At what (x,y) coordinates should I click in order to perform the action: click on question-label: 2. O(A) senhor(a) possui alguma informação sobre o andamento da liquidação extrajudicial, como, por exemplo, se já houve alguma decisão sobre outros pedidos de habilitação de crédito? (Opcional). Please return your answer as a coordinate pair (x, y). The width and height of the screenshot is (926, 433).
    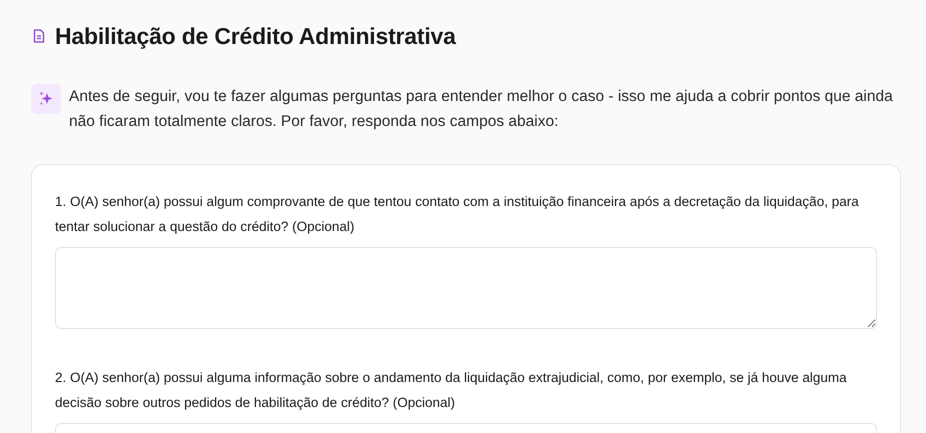
    Looking at the image, I should click on (451, 390).